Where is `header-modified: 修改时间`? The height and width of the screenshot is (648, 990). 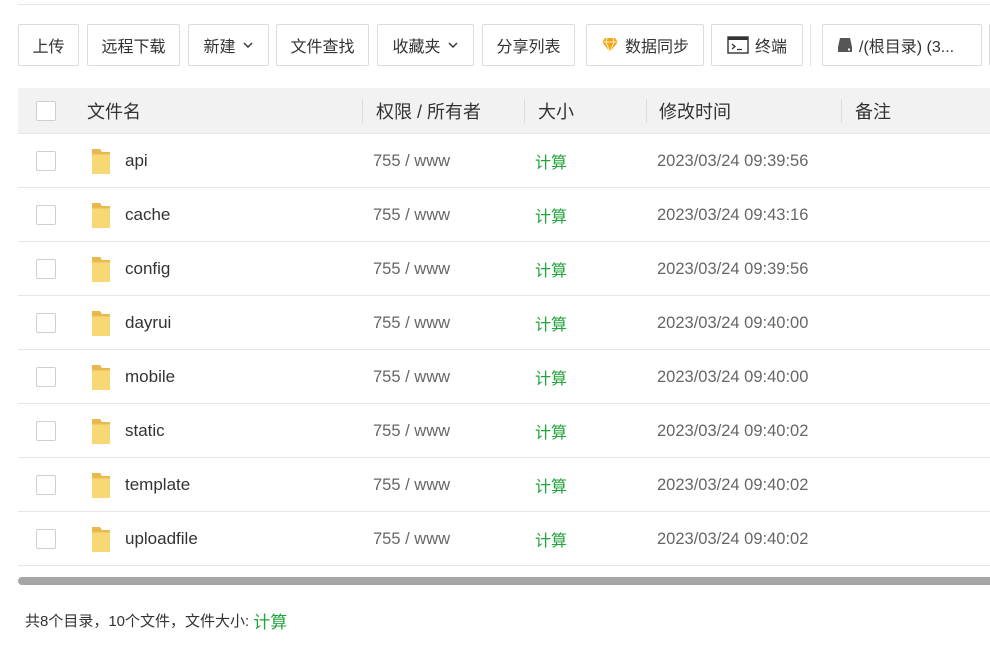 header-modified: 修改时间 is located at coordinates (695, 111).